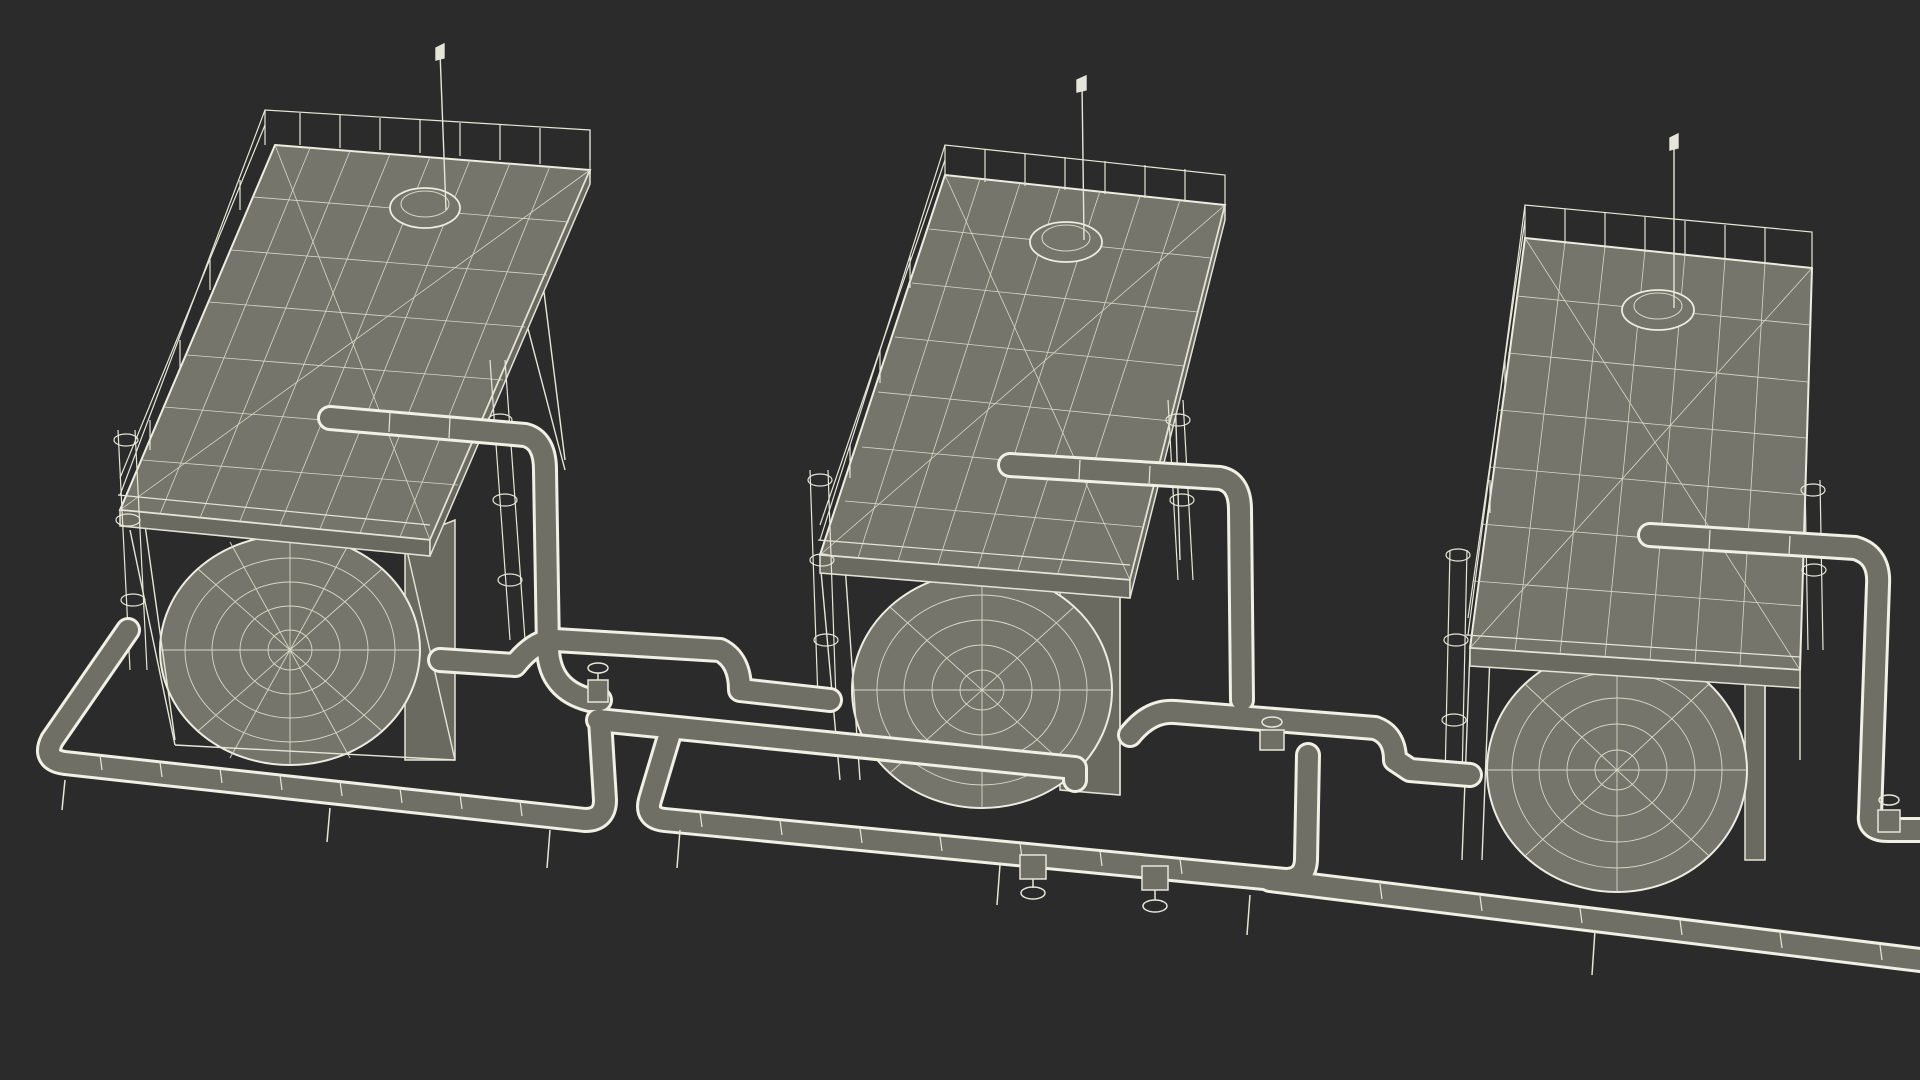 The image size is (1920, 1080). Describe the element at coordinates (1022, 386) in the screenshot. I see `tank-2-roof-deck` at that location.